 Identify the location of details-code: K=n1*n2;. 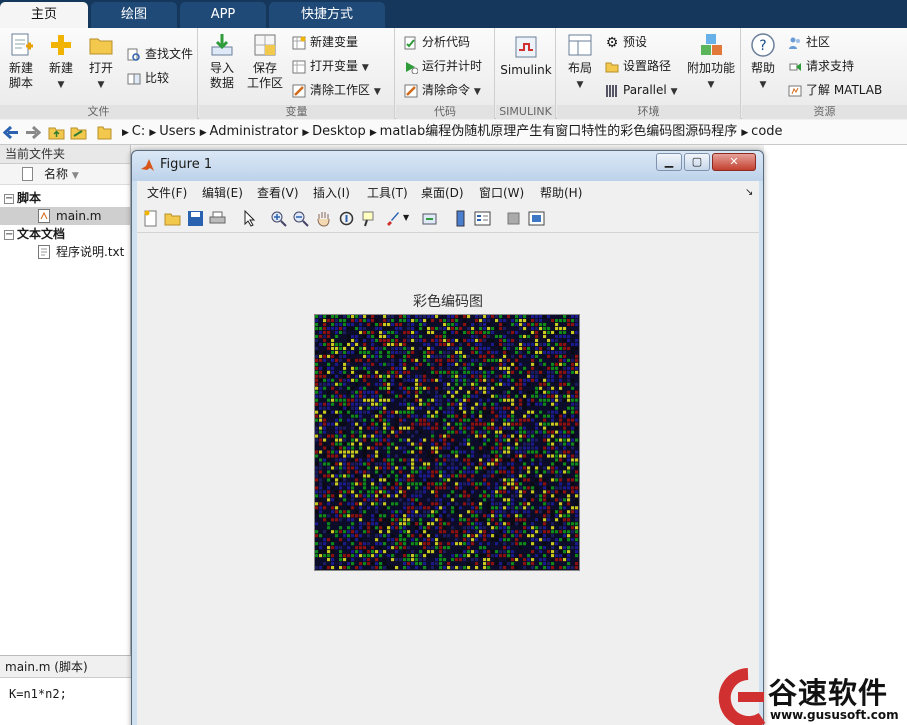
(38, 694).